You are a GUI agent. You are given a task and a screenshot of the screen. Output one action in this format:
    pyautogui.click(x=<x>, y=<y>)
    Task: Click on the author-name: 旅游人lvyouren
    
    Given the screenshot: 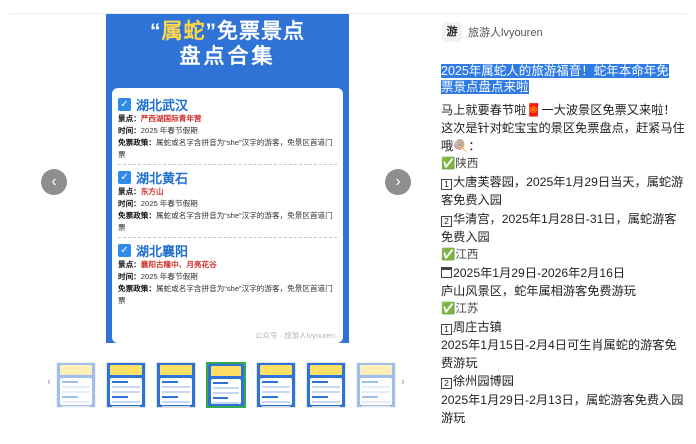 What is the action you would take?
    pyautogui.click(x=505, y=32)
    